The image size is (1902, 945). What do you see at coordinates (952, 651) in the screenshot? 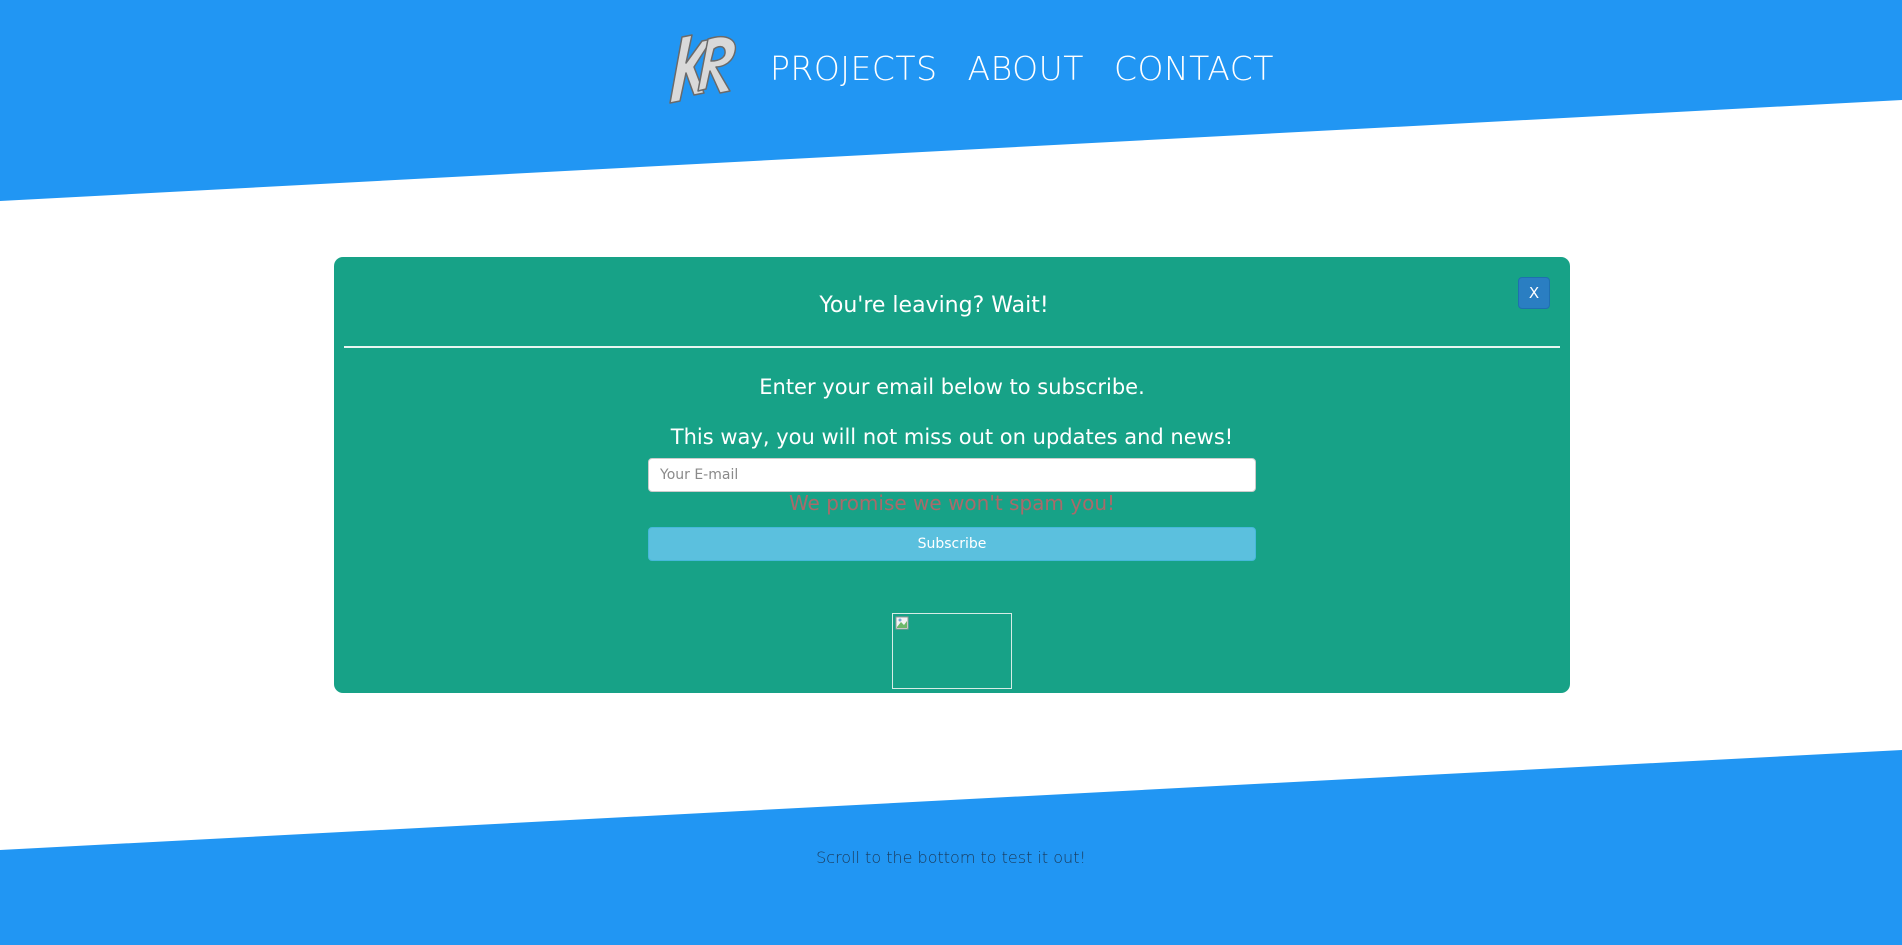
I see `broken-image` at bounding box center [952, 651].